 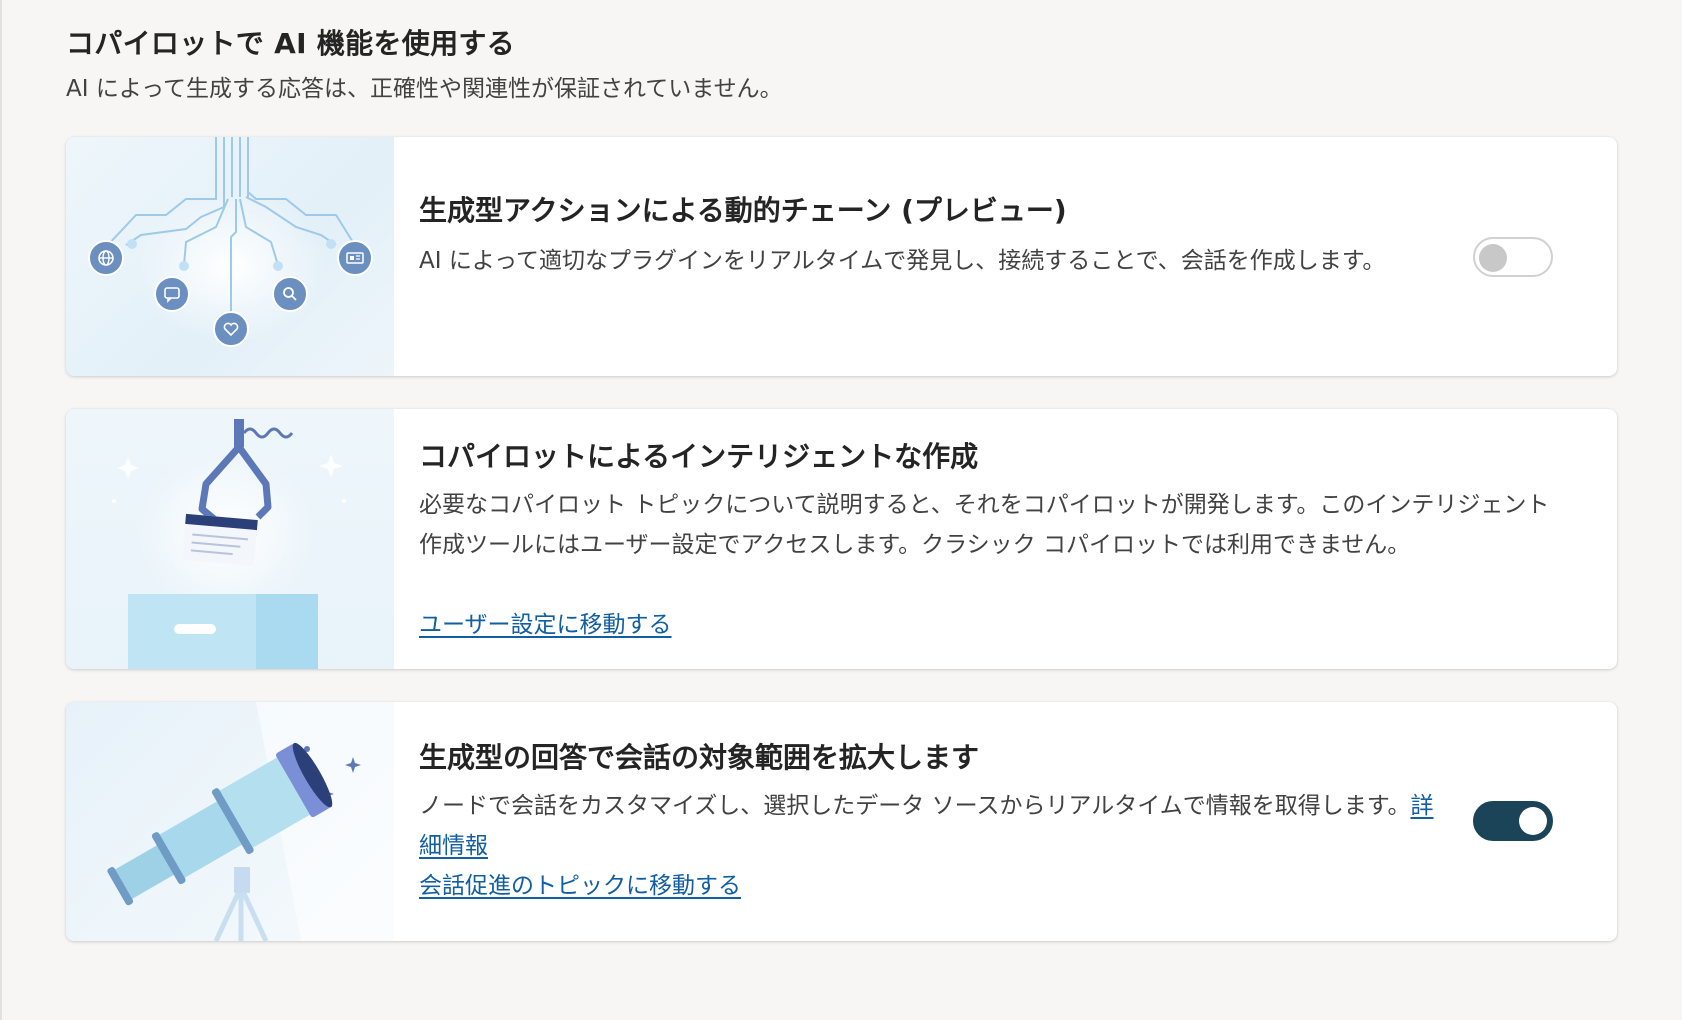 What do you see at coordinates (1513, 257) in the screenshot?
I see `generative-actions-toggle` at bounding box center [1513, 257].